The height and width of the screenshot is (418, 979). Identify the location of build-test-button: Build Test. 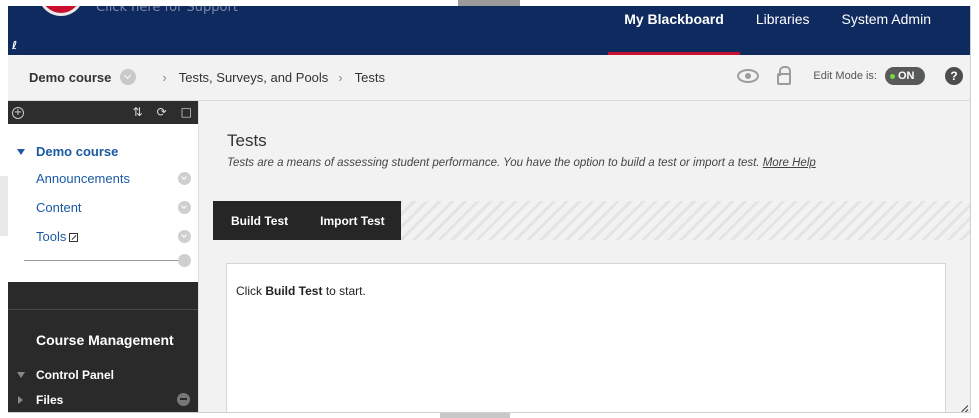
(259, 221).